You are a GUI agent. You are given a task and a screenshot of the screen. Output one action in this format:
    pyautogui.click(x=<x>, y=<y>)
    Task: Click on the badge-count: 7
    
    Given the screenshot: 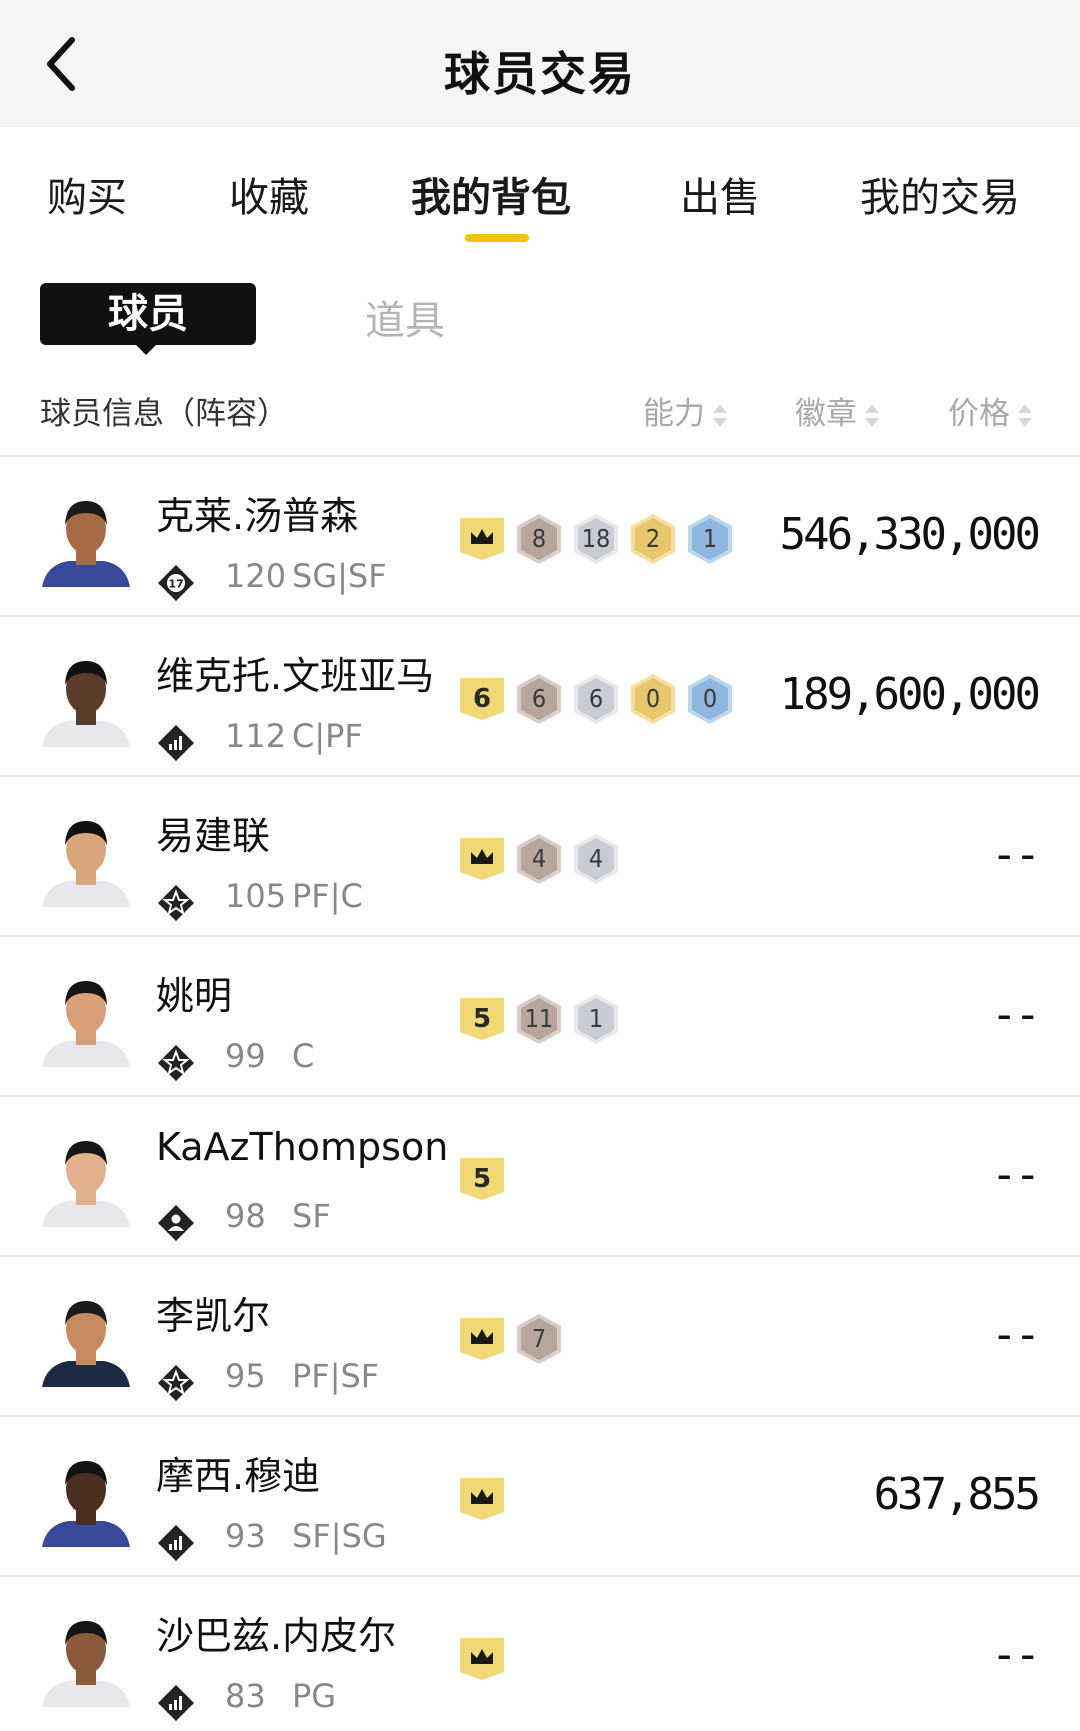 What is the action you would take?
    pyautogui.click(x=539, y=1338)
    